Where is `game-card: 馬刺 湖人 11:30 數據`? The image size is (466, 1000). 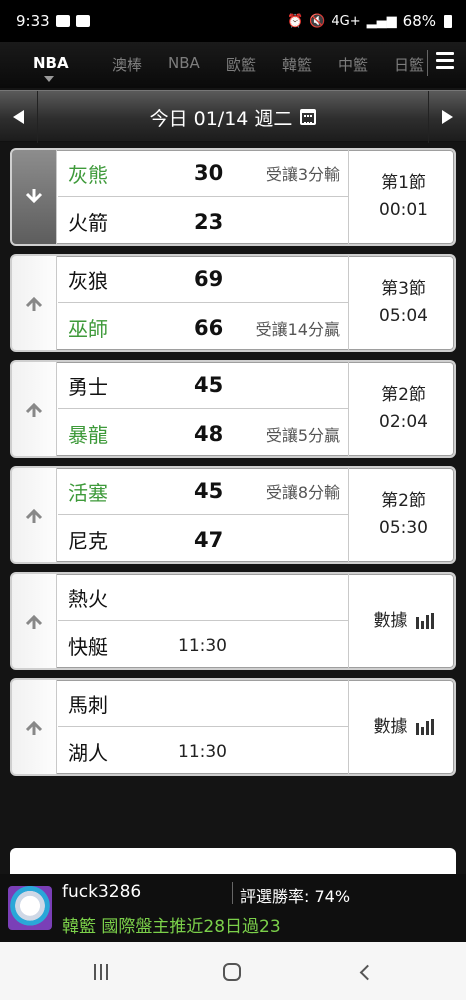
game-card: 馬刺 湖人 11:30 數據 is located at coordinates (233, 727).